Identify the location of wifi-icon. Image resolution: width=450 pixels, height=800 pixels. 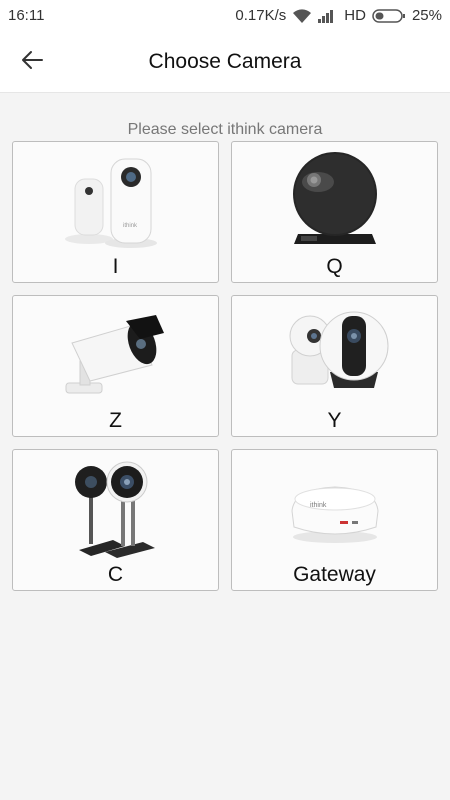
(302, 16).